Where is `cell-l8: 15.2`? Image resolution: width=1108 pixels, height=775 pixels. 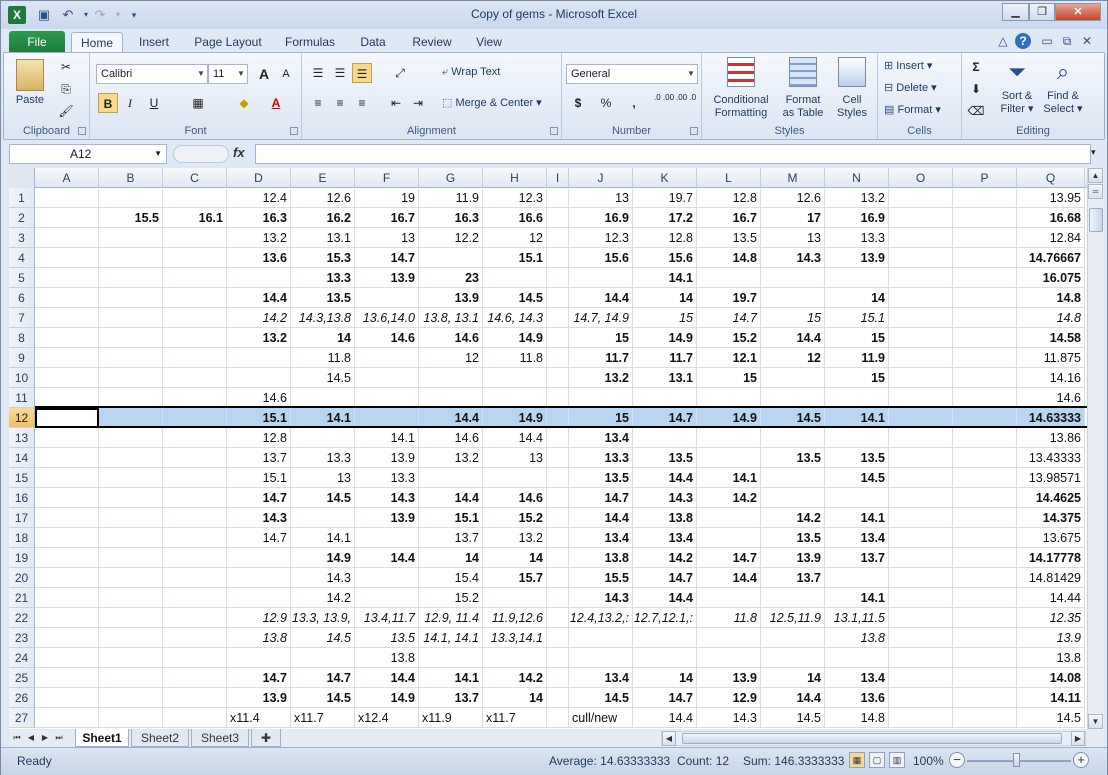
cell-l8: 15.2 is located at coordinates (729, 338).